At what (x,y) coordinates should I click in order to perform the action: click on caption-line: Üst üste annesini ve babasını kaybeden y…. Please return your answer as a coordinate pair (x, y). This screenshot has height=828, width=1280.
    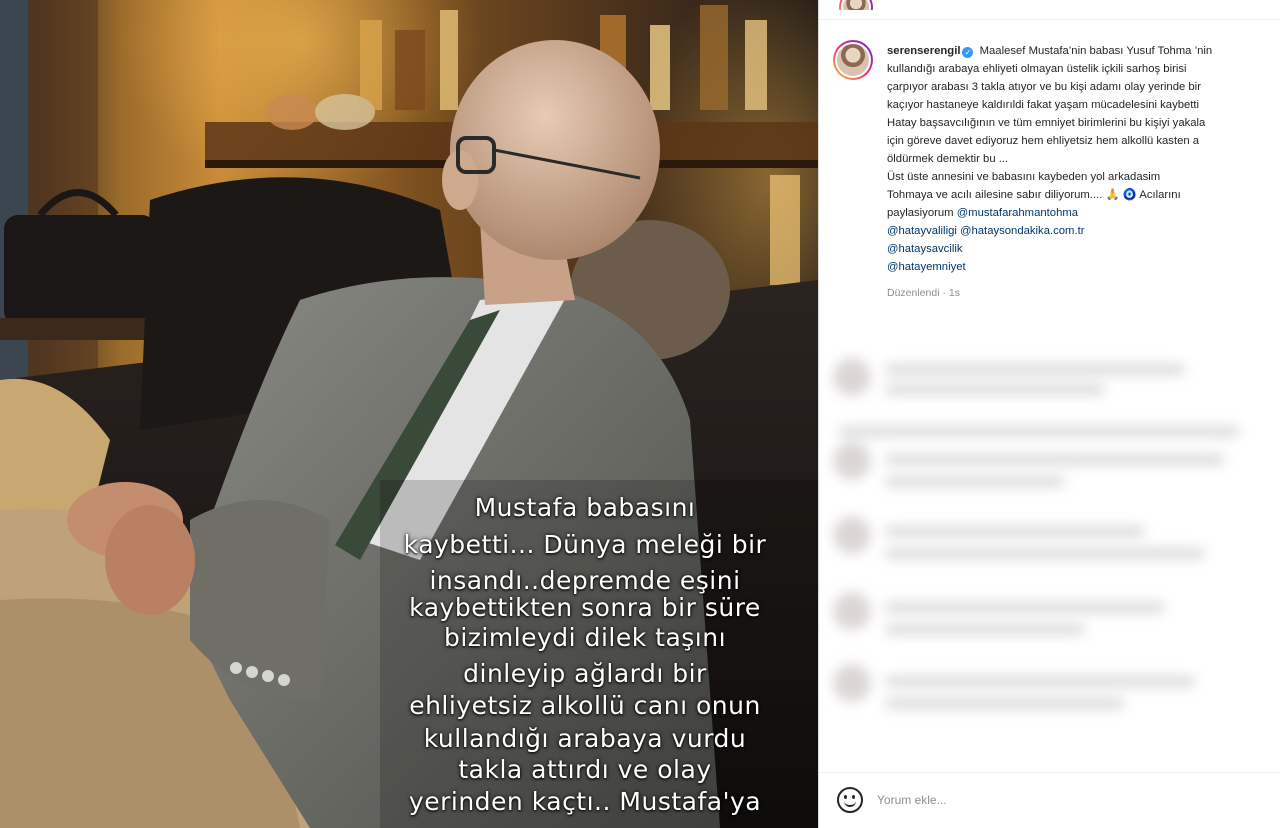
    Looking at the image, I should click on (1024, 177).